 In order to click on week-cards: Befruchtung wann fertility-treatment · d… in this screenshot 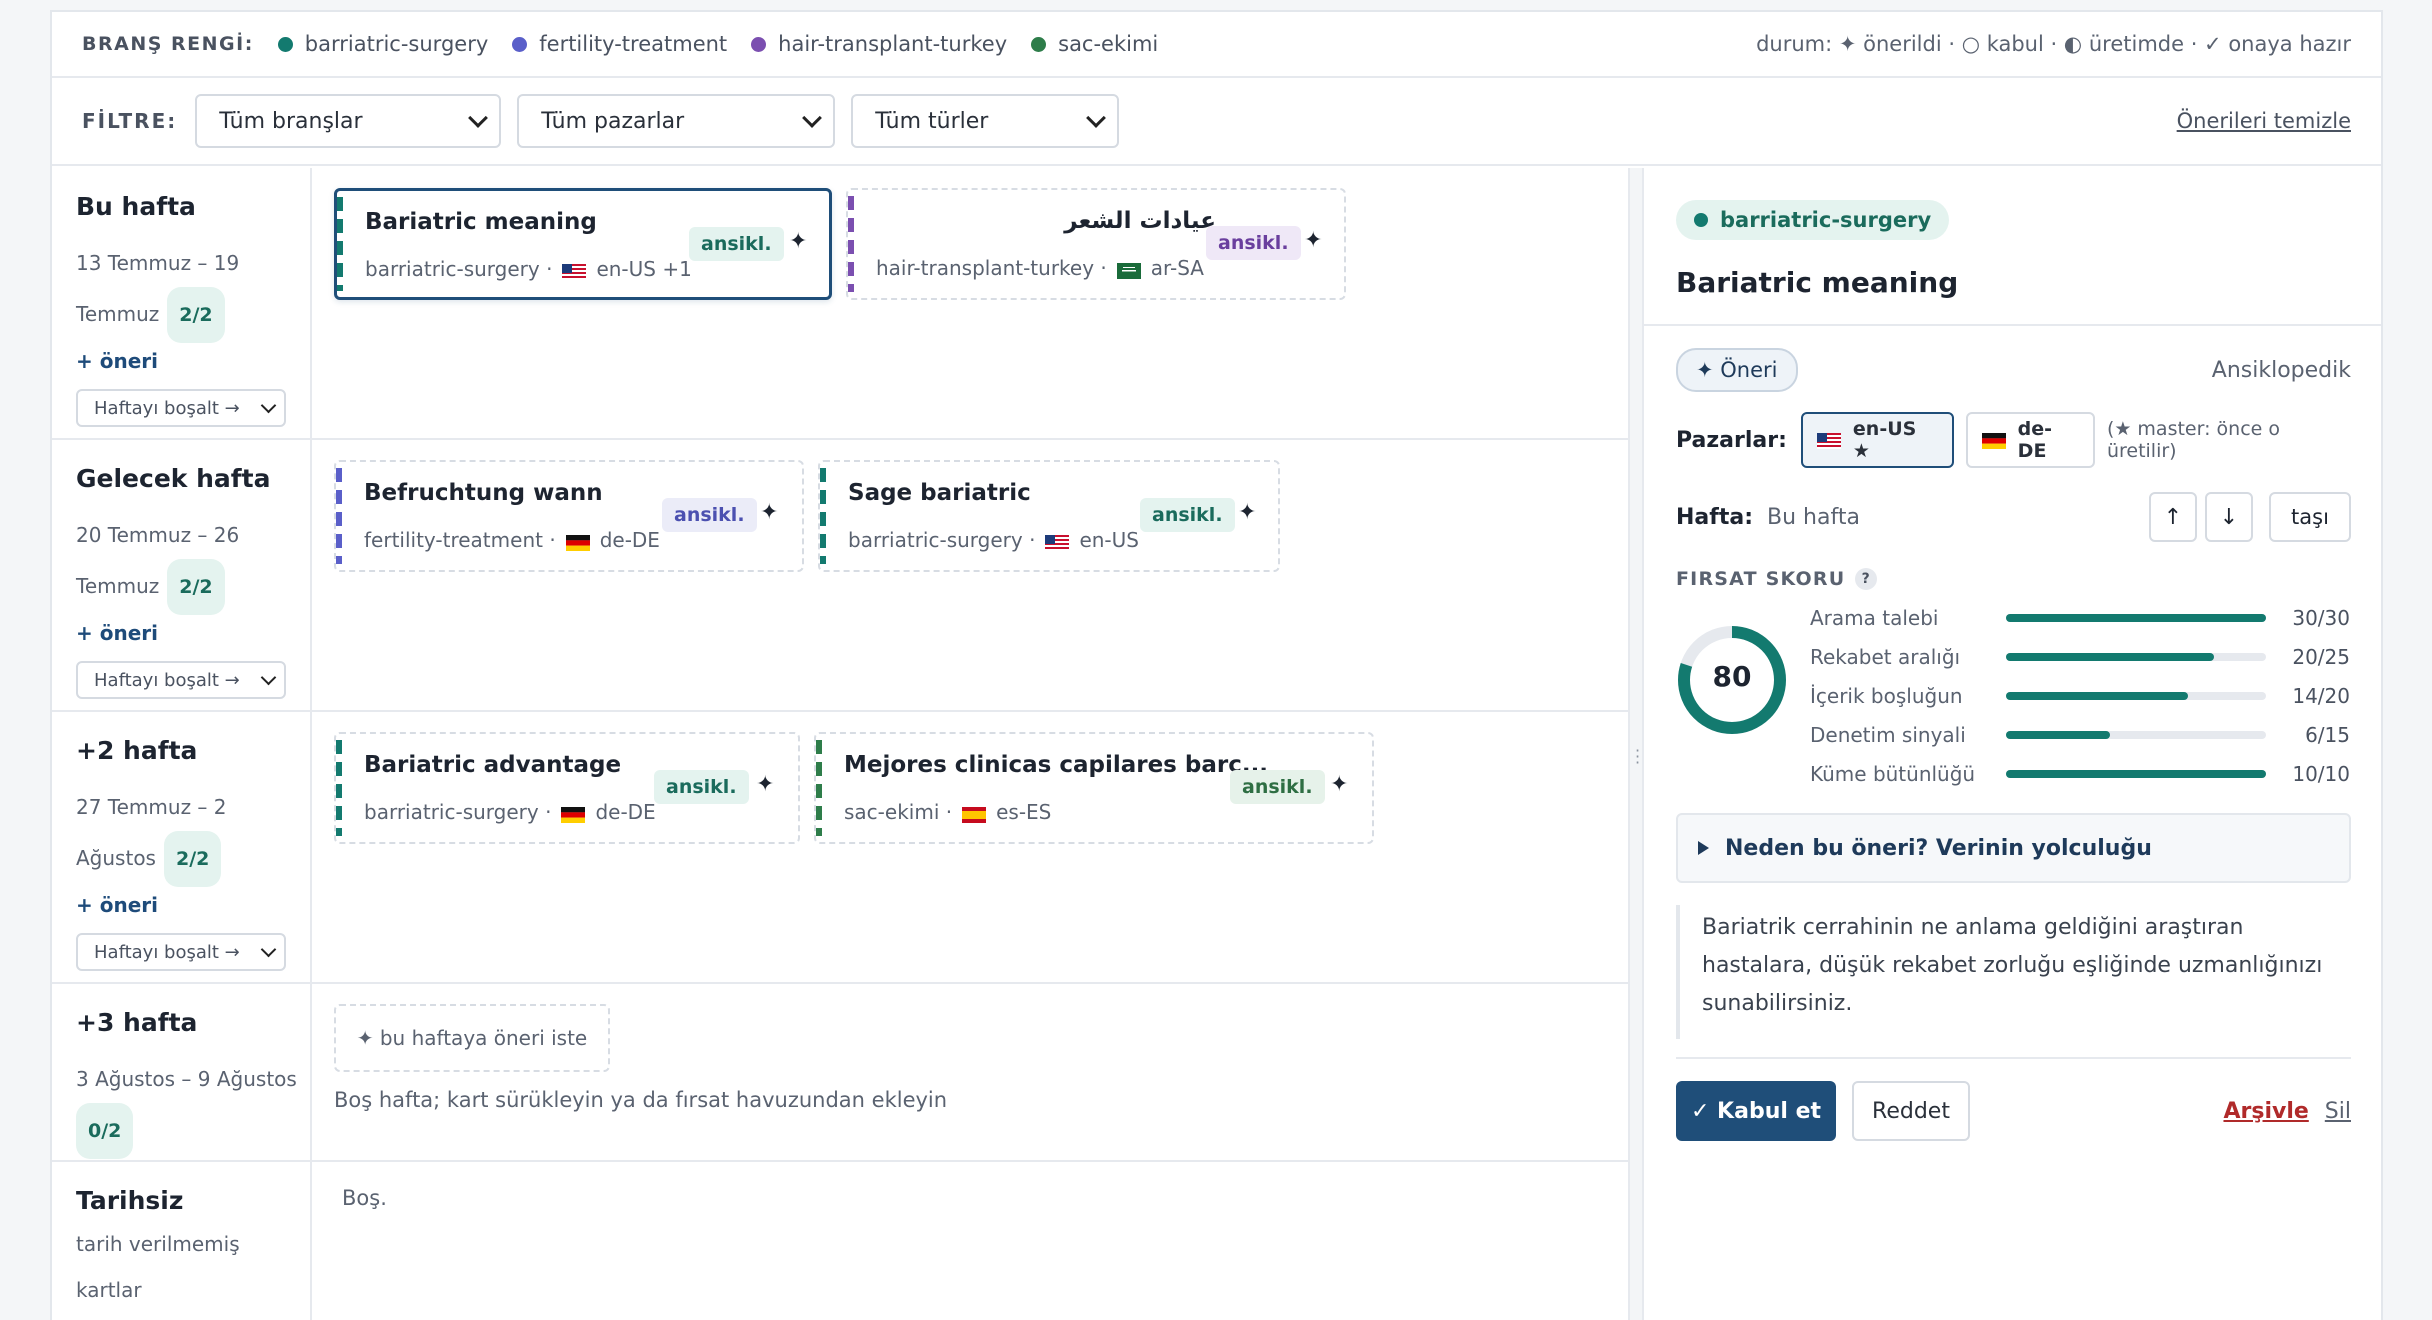, I will do `click(814, 516)`.